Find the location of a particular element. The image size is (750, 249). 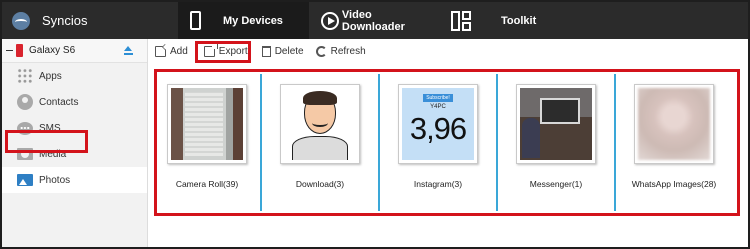

tab-toolkit: Toolkit is located at coordinates (492, 20).